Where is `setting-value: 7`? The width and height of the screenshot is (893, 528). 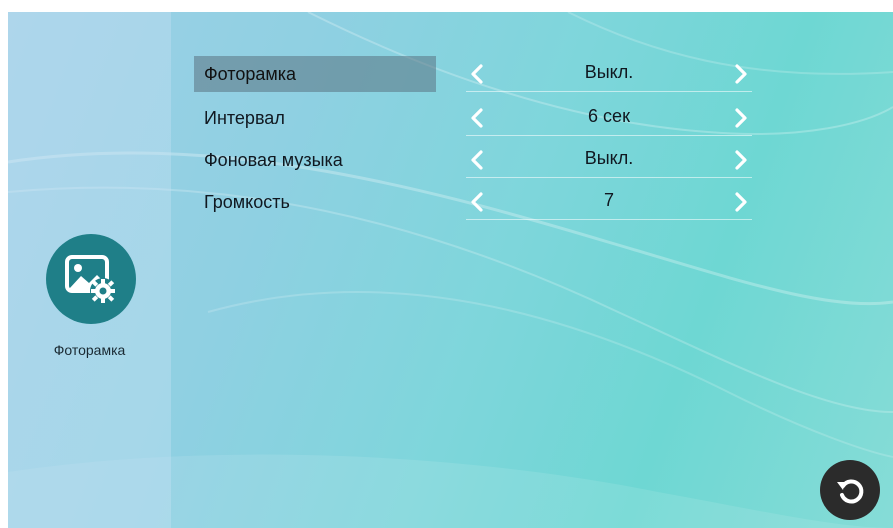 setting-value: 7 is located at coordinates (608, 200).